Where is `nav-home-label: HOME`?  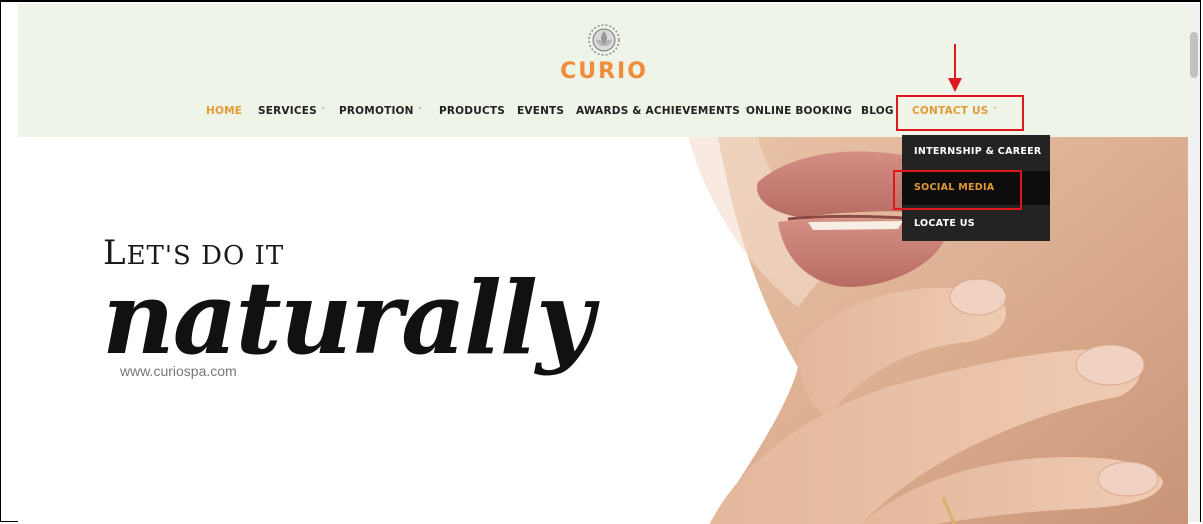 nav-home-label: HOME is located at coordinates (224, 111).